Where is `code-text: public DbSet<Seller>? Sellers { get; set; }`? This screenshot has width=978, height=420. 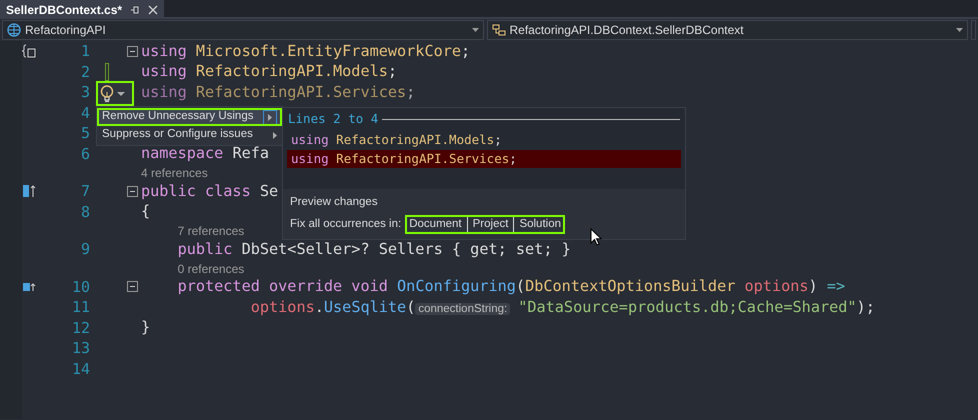
code-text: public DbSet<Seller>? Sellers { get; set; } is located at coordinates (373, 249).